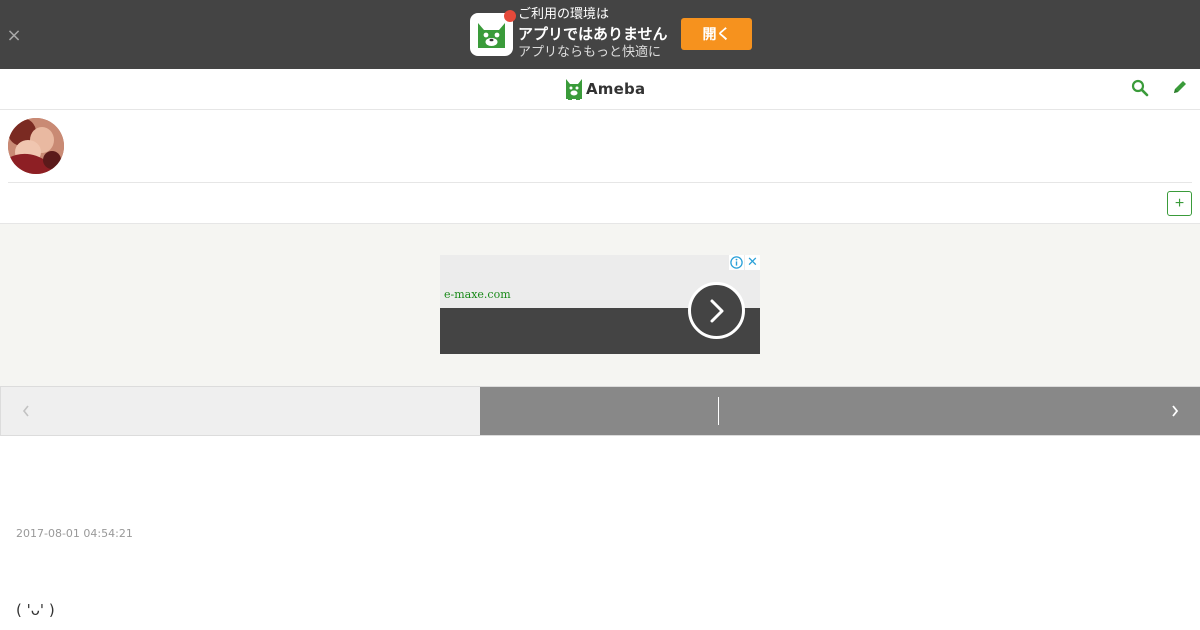  I want to click on pager-divider, so click(718, 411).